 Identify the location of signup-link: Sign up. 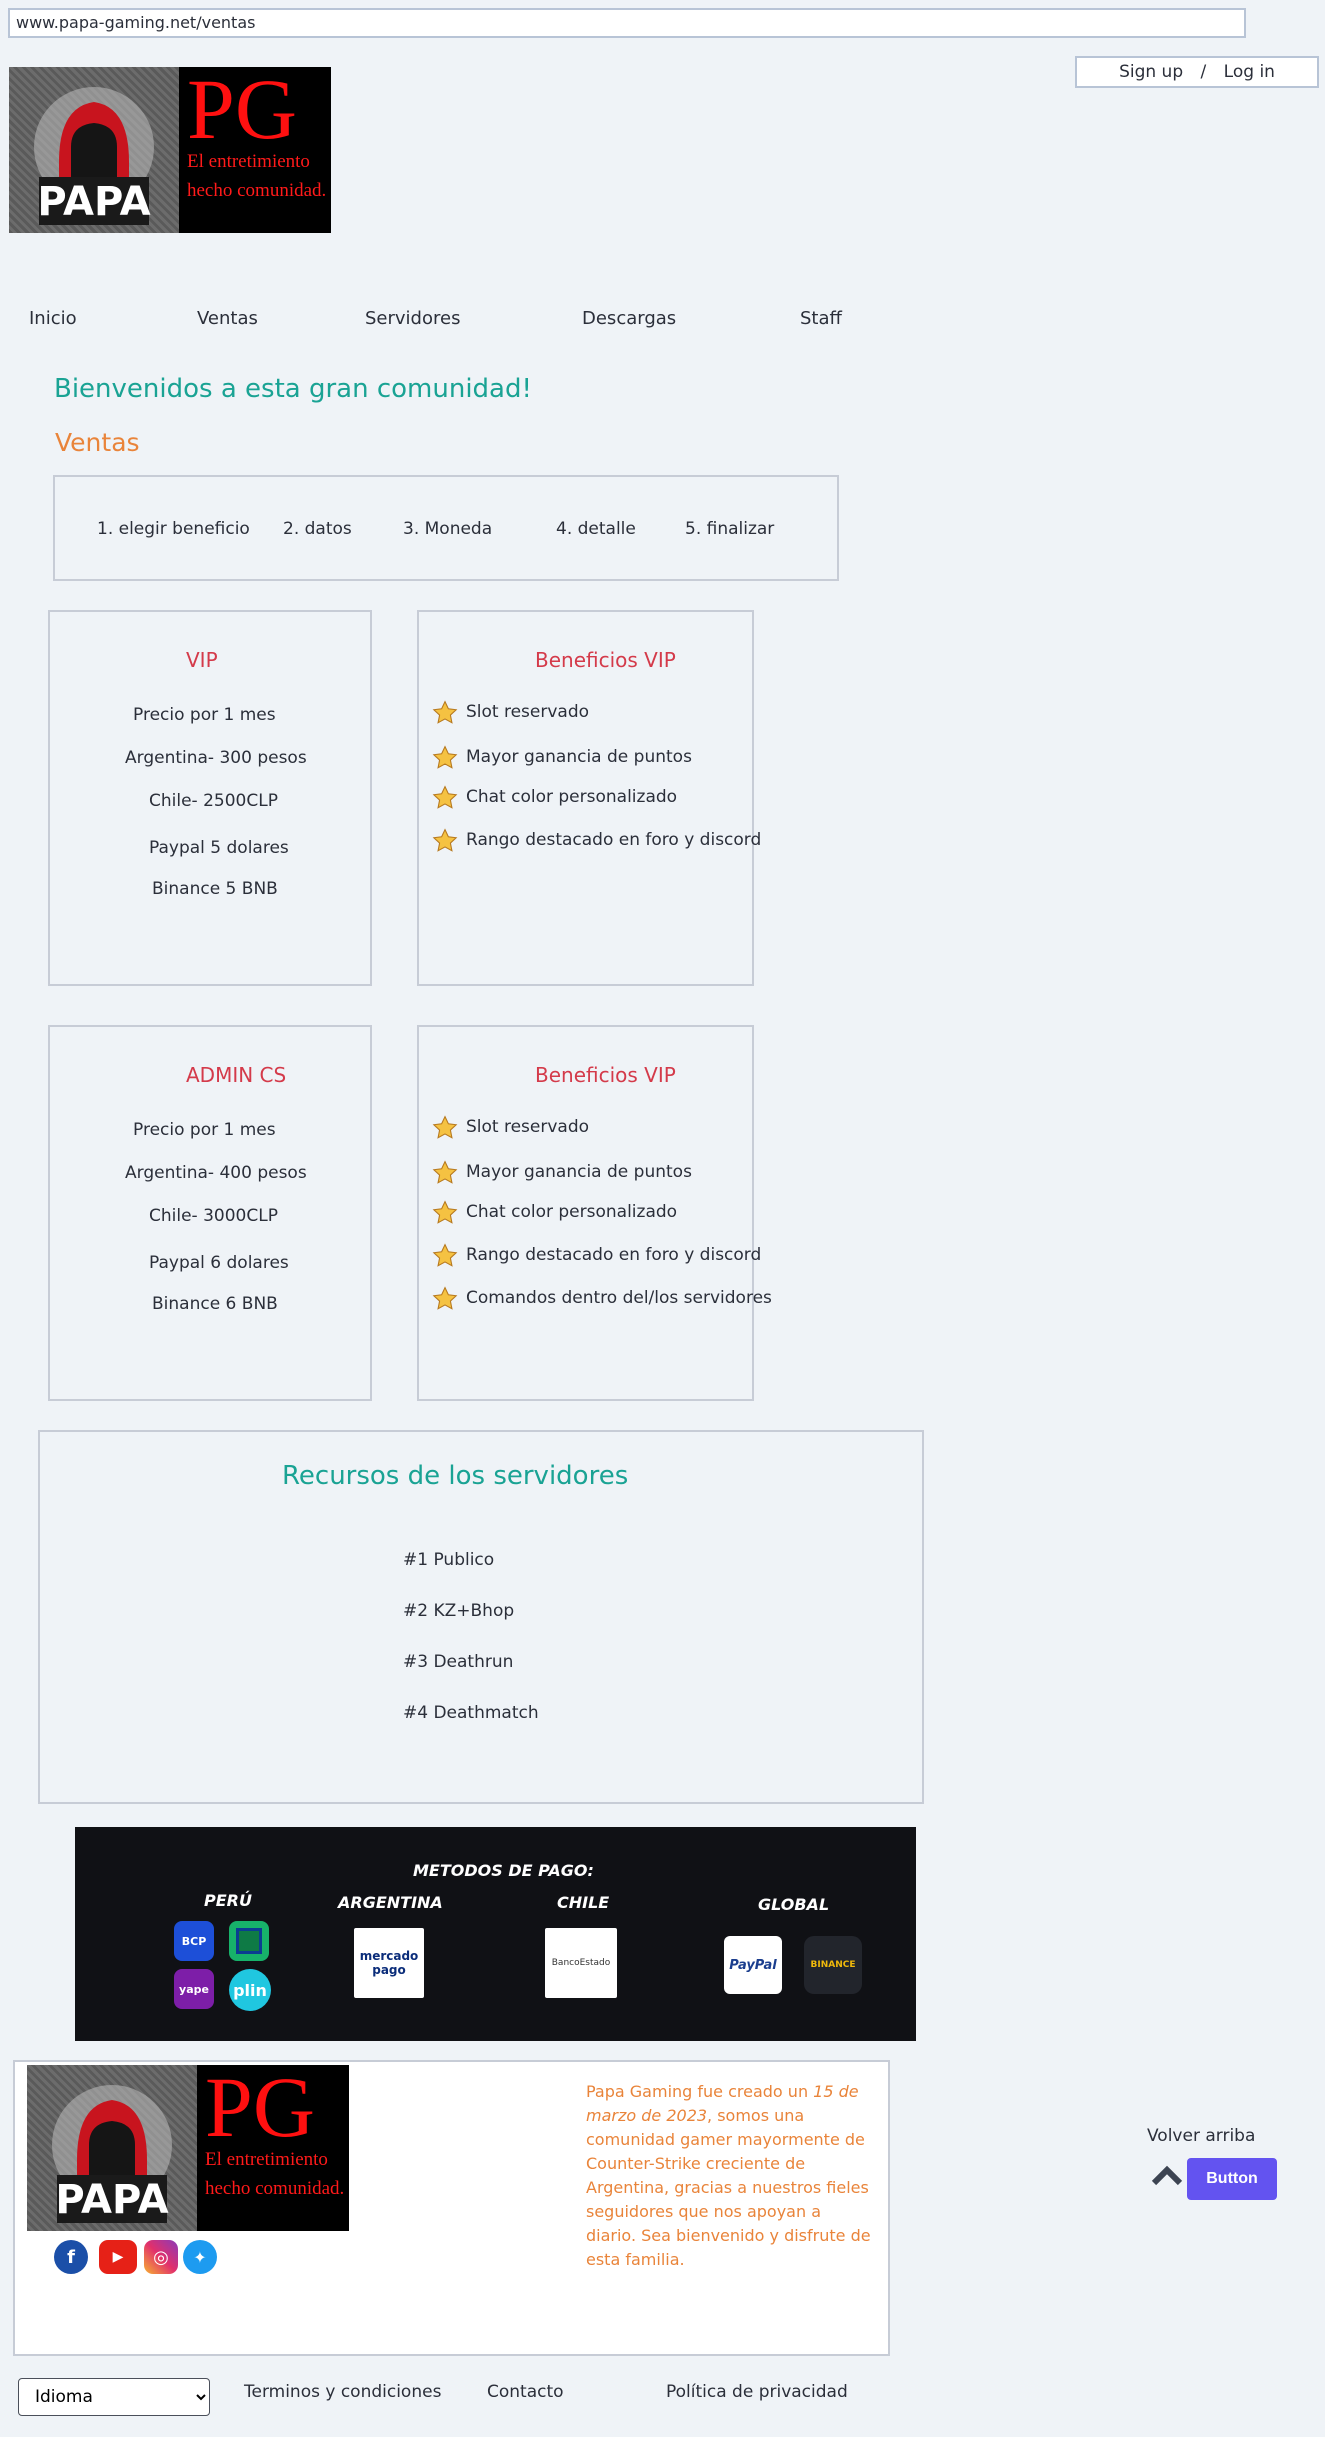
(1151, 72).